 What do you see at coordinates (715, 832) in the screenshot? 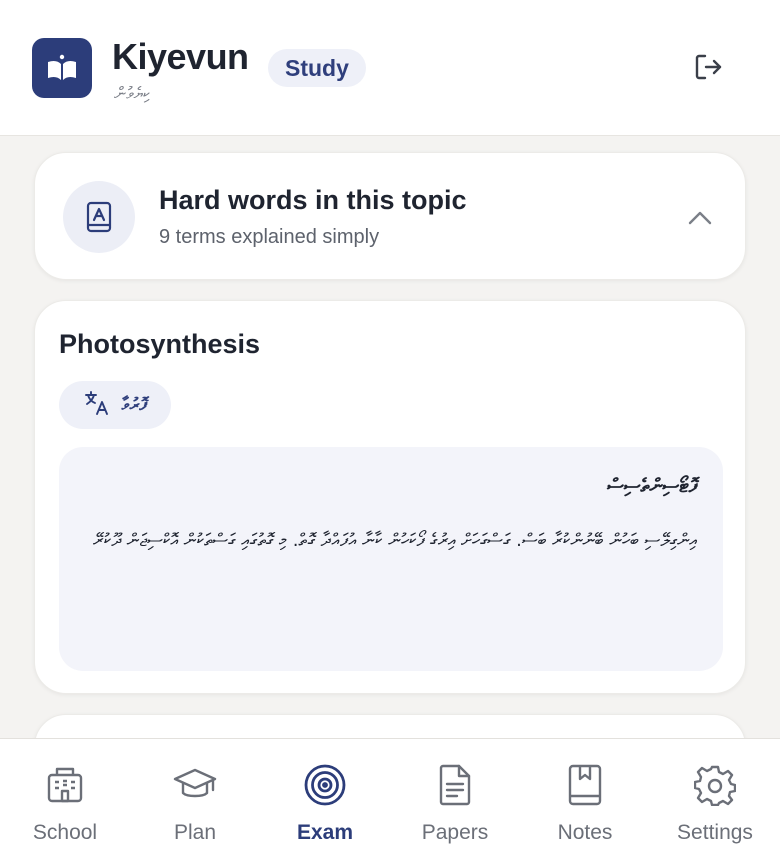
I see `nav-label-settings: Settings` at bounding box center [715, 832].